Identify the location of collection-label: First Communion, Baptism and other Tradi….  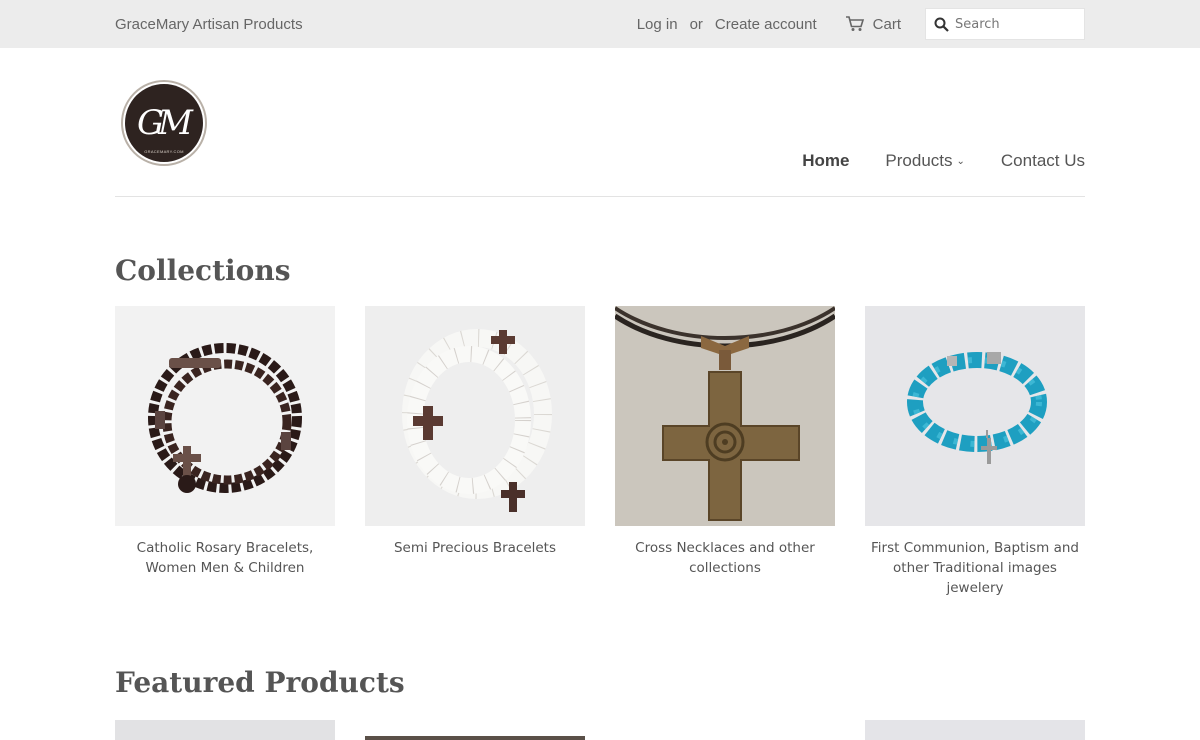
(975, 568).